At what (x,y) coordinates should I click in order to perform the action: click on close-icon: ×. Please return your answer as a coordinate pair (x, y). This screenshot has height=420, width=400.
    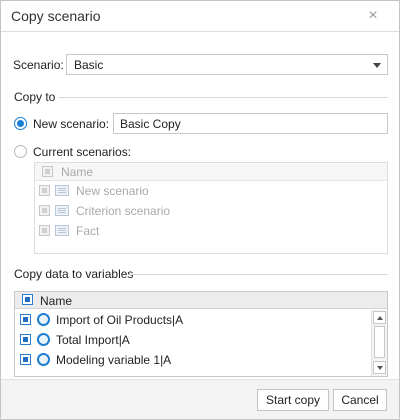
    Looking at the image, I should click on (373, 16).